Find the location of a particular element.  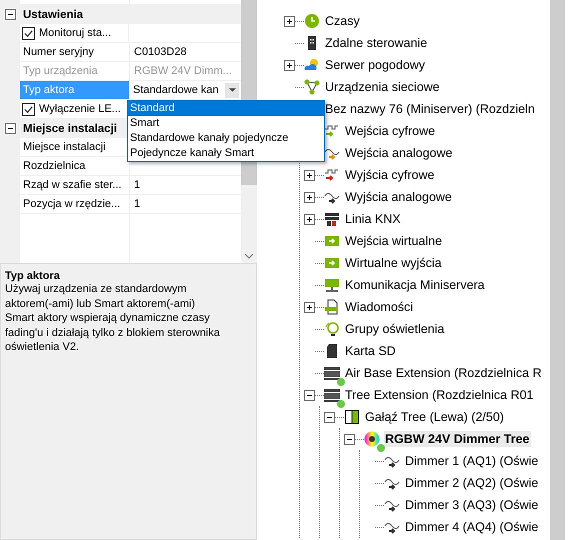

description-title: Typ aktora is located at coordinates (33, 276).